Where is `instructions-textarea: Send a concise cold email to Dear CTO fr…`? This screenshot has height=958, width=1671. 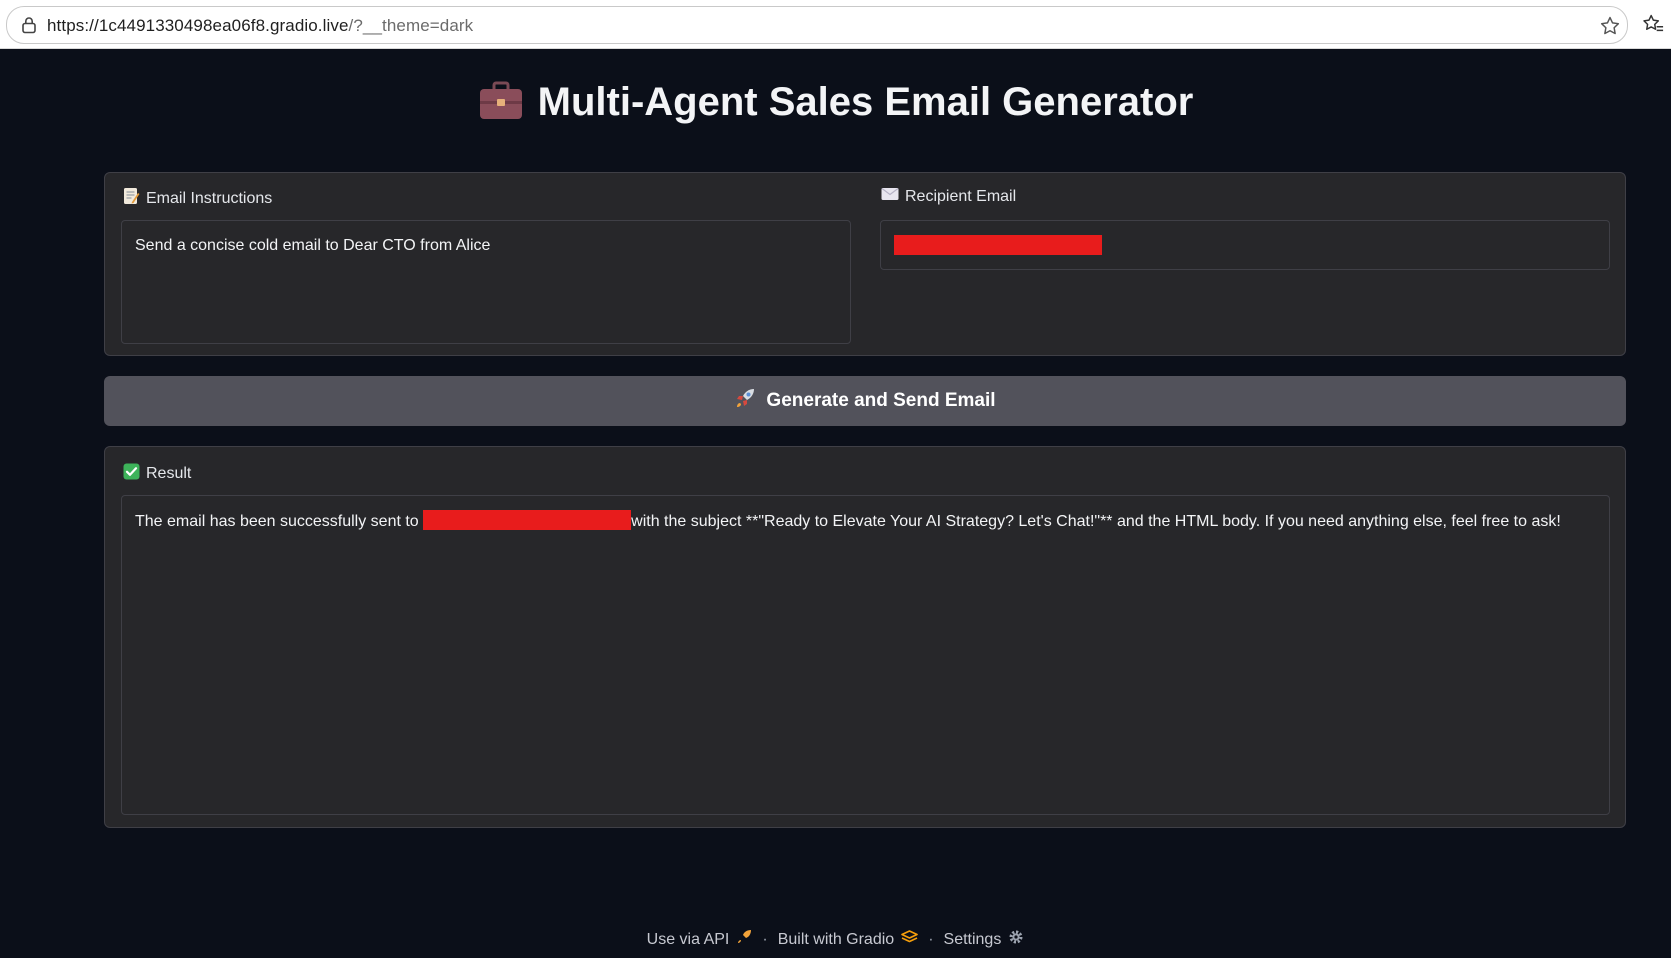
instructions-textarea: Send a concise cold email to Dear CTO fr… is located at coordinates (486, 282).